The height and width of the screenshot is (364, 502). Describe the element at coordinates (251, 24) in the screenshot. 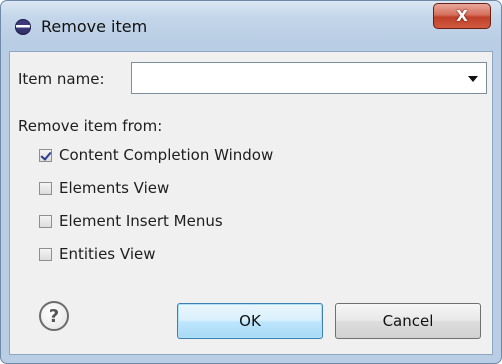

I see `title-bar: Remove item X` at that location.